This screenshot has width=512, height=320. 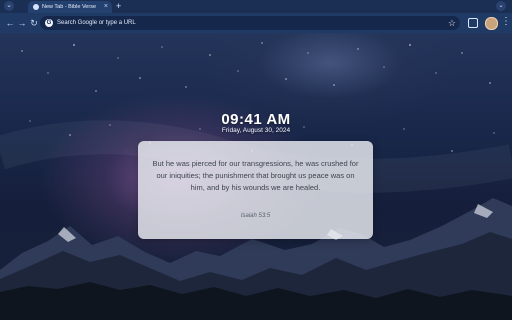 I want to click on tab-title: New Tab - Bible Verse, so click(x=69, y=7).